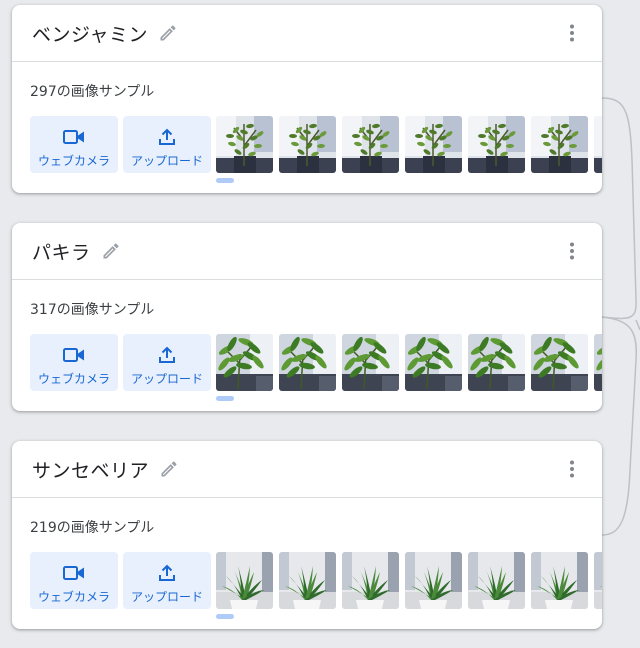 This screenshot has height=648, width=640. What do you see at coordinates (307, 33) in the screenshot?
I see `class-card-header: ベンジャミン` at bounding box center [307, 33].